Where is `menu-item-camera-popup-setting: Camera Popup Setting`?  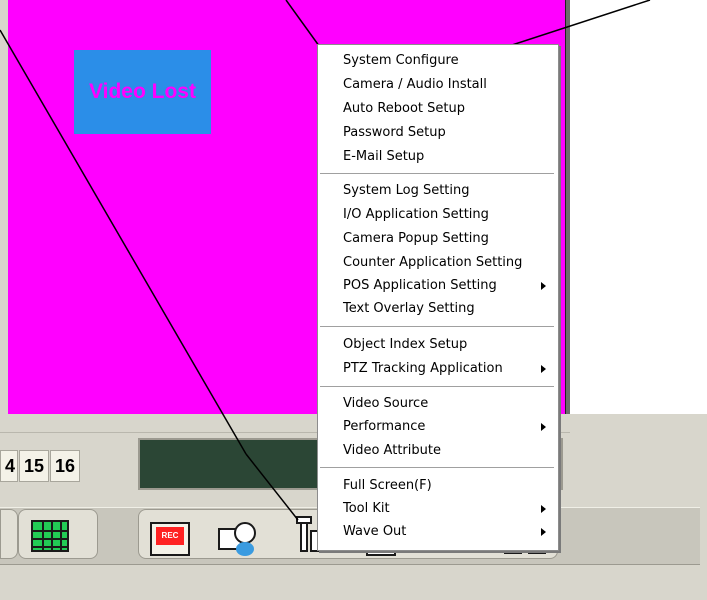
menu-item-camera-popup-setting: Camera Popup Setting is located at coordinates (416, 239).